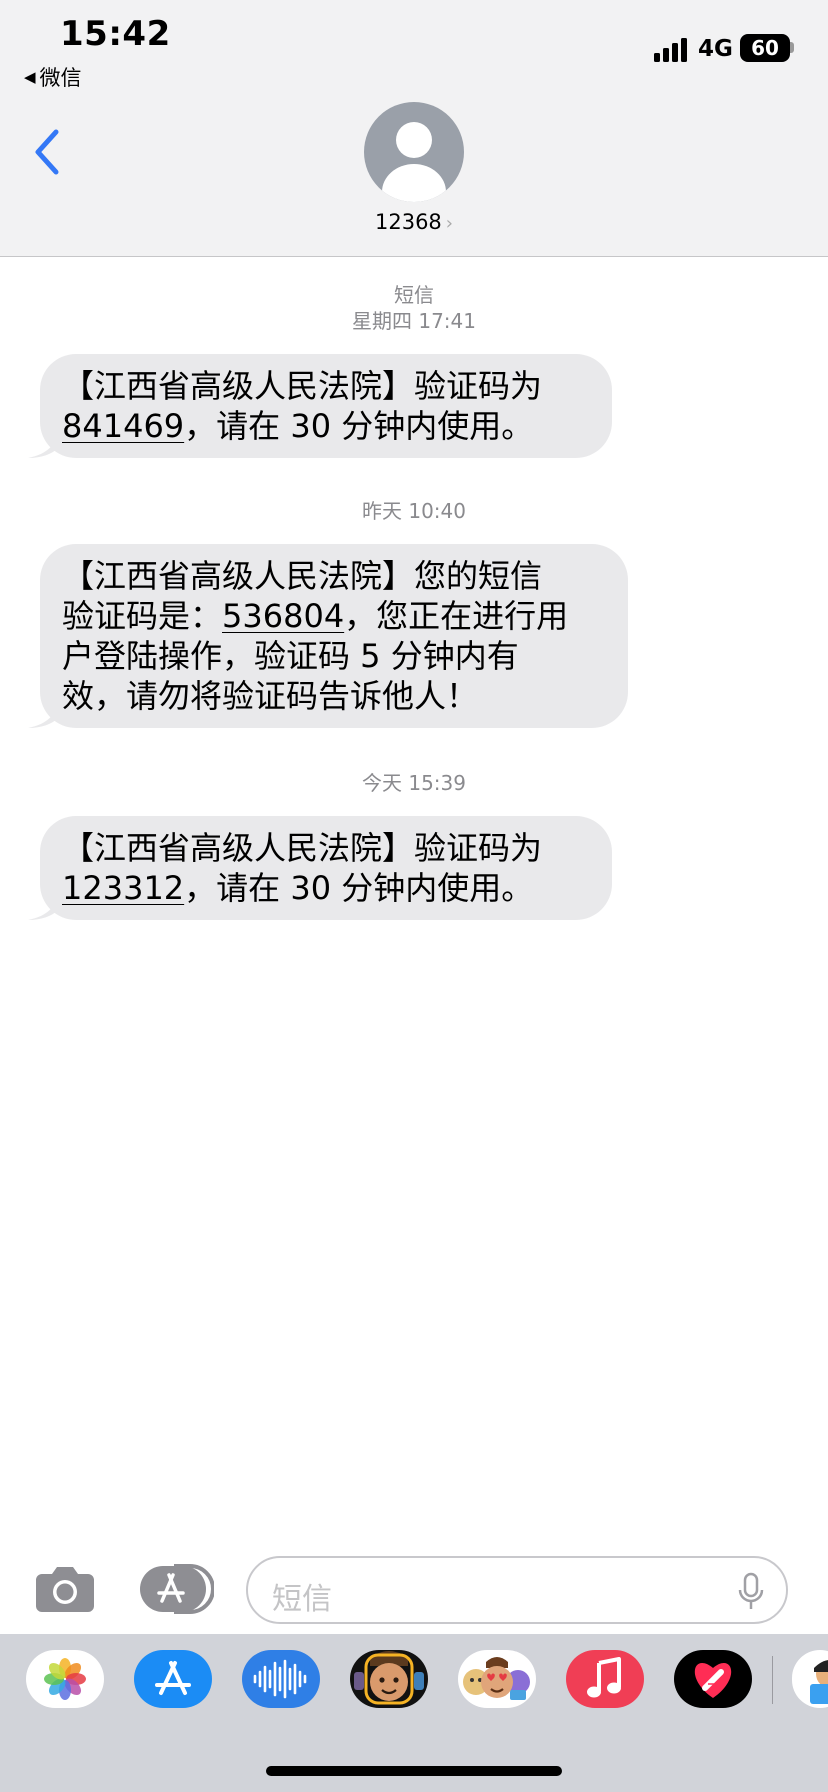 The width and height of the screenshot is (828, 1792). I want to click on contact-avatar, so click(414, 152).